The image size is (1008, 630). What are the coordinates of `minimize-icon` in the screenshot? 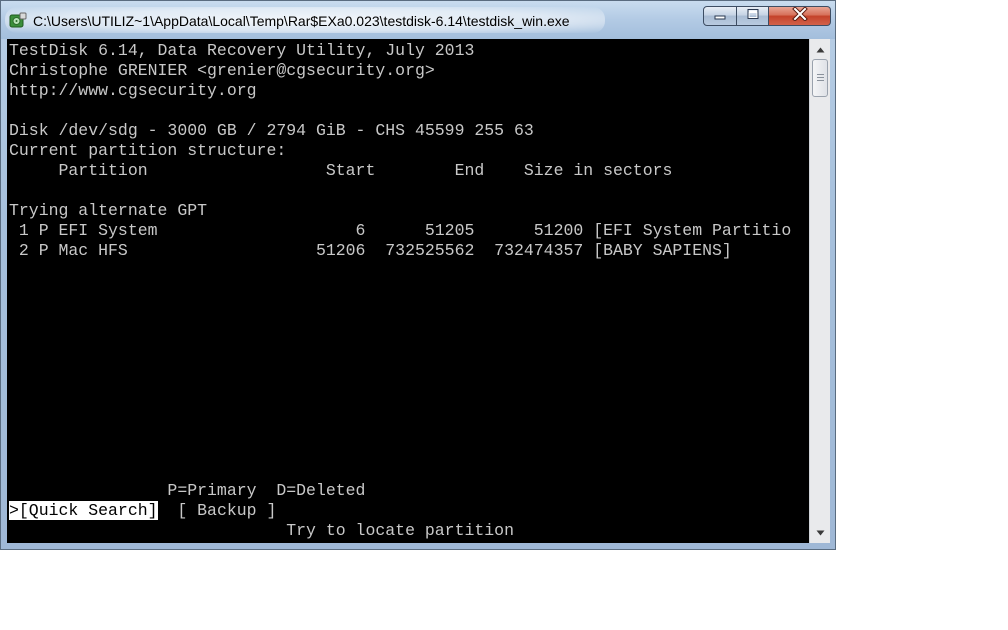 It's located at (720, 16).